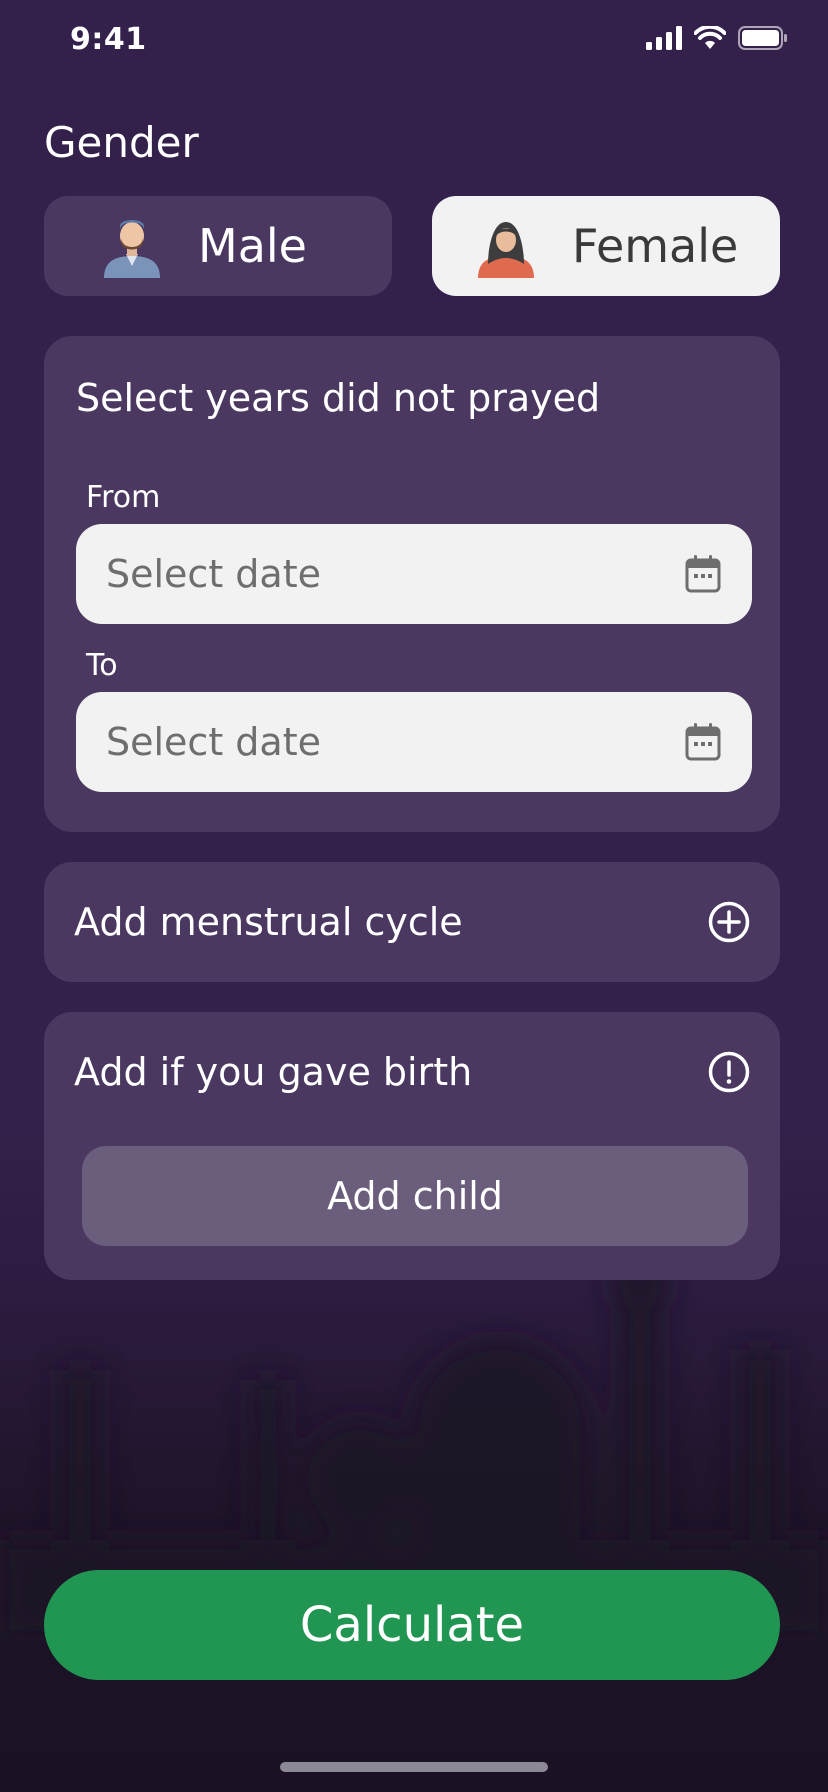 Image resolution: width=828 pixels, height=1792 pixels. What do you see at coordinates (414, 1767) in the screenshot?
I see `home-indicator` at bounding box center [414, 1767].